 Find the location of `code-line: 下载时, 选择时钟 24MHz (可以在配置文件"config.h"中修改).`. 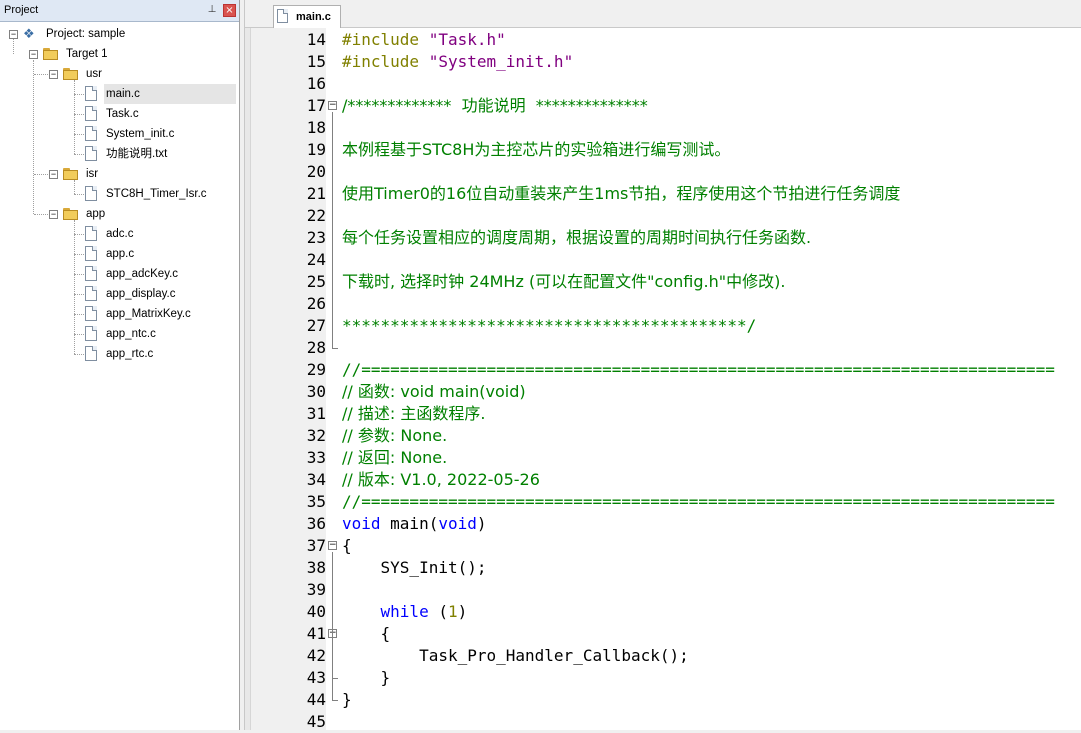

code-line: 下载时, 选择时钟 24MHz (可以在配置文件"config.h"中修改). is located at coordinates (563, 282).